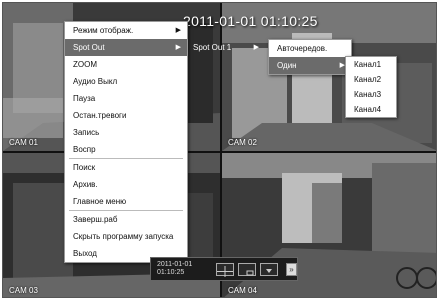 The width and height of the screenshot is (439, 300). I want to click on menu-item-channel-3: Канал3, so click(371, 94).